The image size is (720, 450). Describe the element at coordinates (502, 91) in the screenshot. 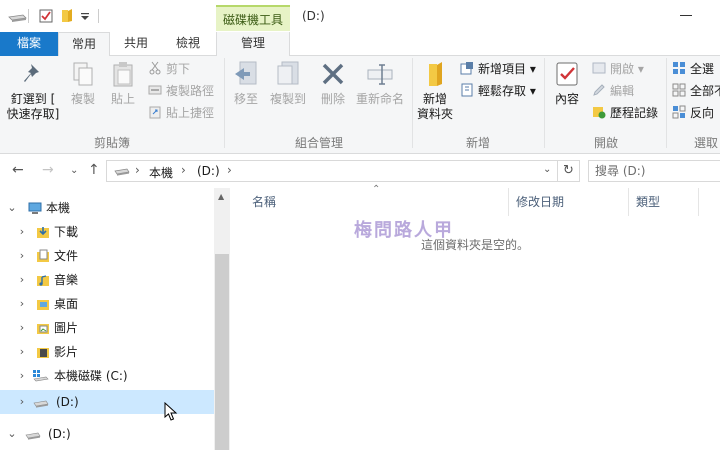

I see `easy-access-label: 輕鬆存取` at that location.